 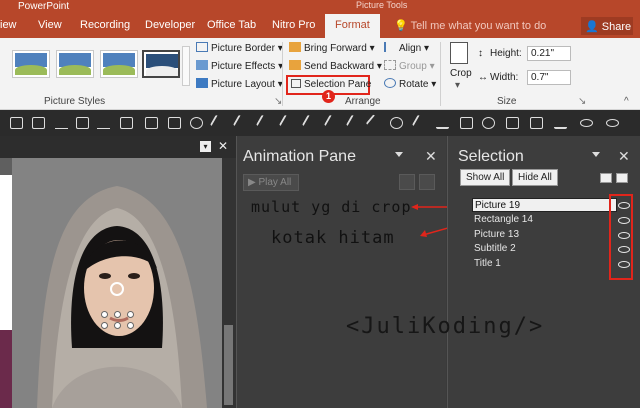 I want to click on crop-button: Crop, so click(x=461, y=73).